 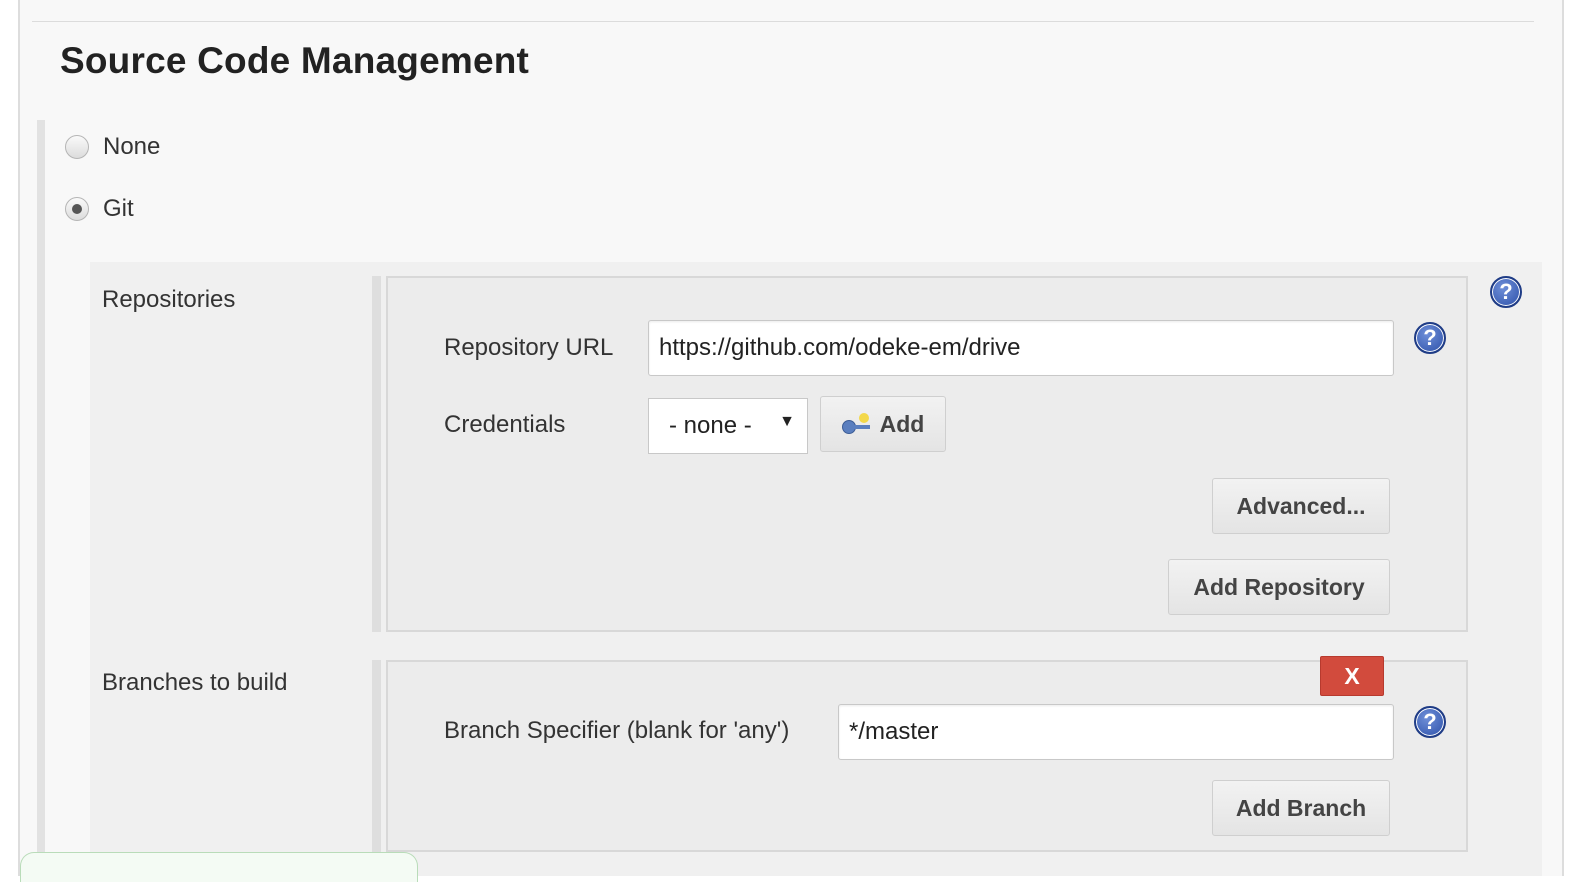 I want to click on bottom-tab-edge, so click(x=219, y=867).